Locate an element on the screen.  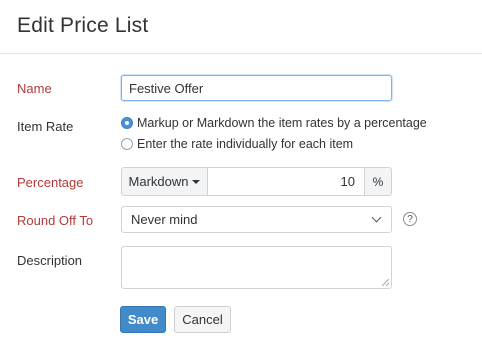
cancel-button: Cancel is located at coordinates (202, 319).